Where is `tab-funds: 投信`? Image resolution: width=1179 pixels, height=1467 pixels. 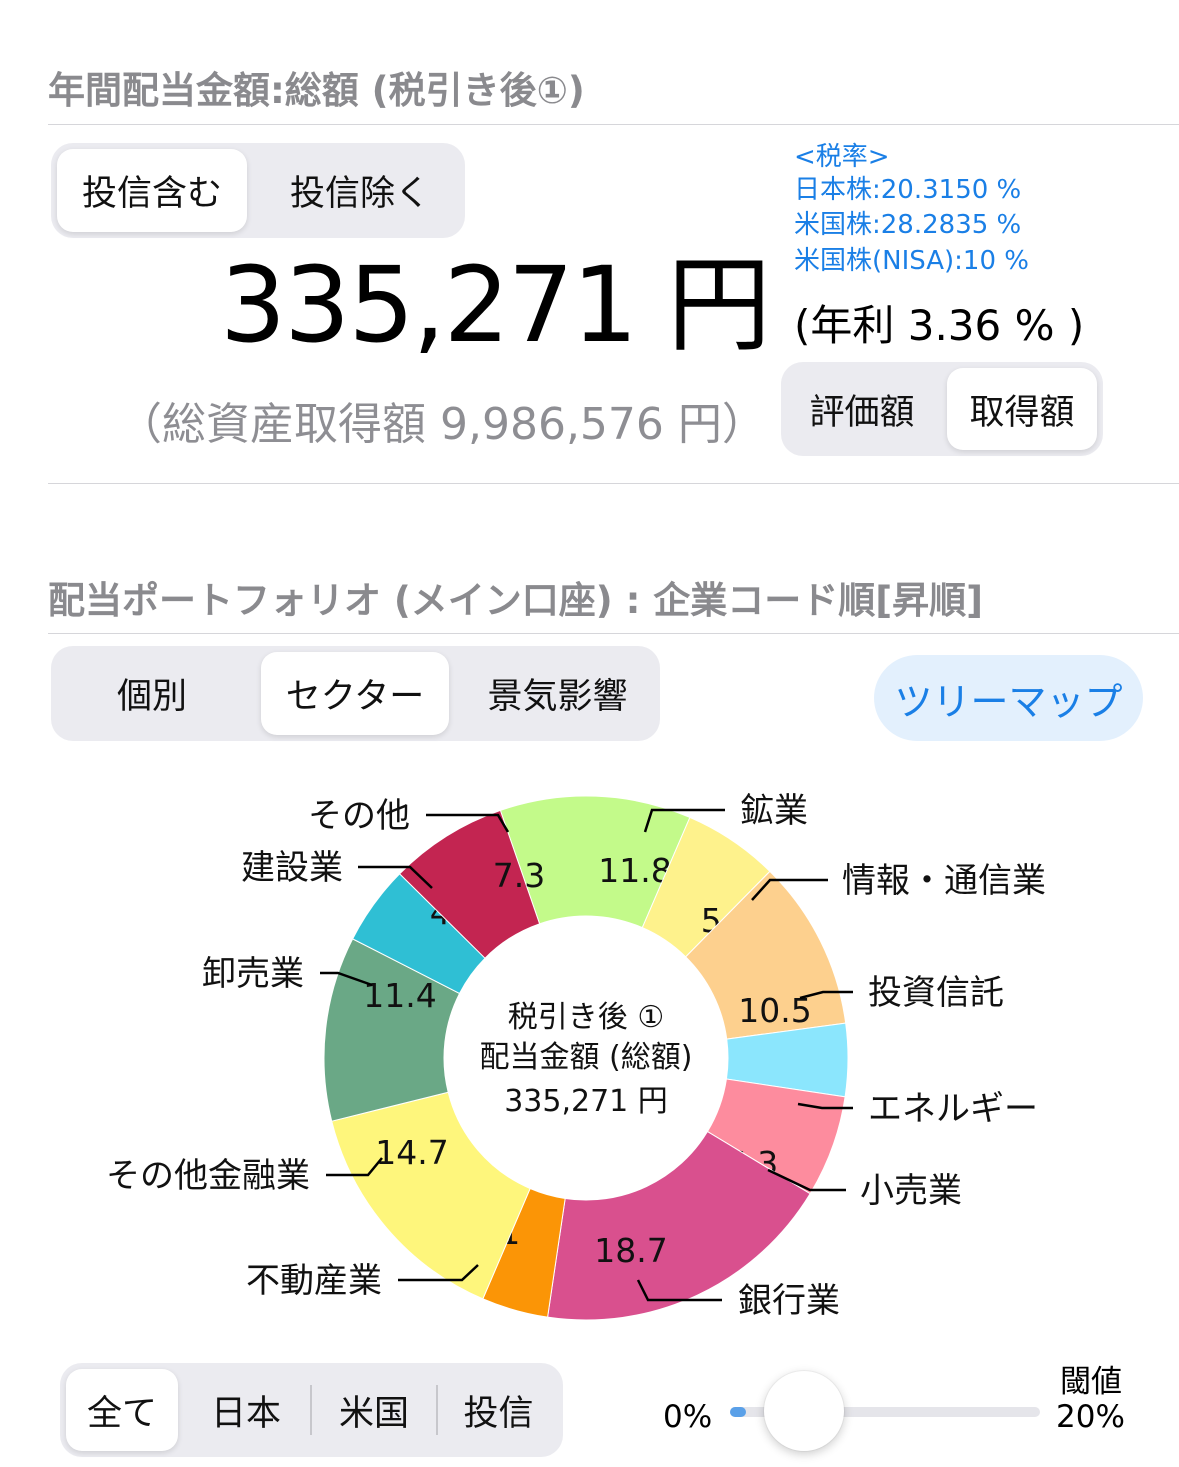
tab-funds: 投信 is located at coordinates (498, 1410).